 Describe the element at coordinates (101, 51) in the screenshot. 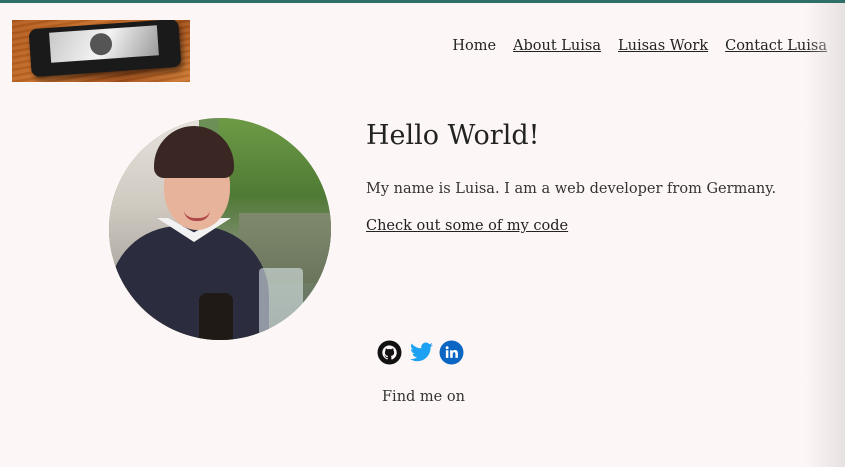

I see `site-logo` at that location.